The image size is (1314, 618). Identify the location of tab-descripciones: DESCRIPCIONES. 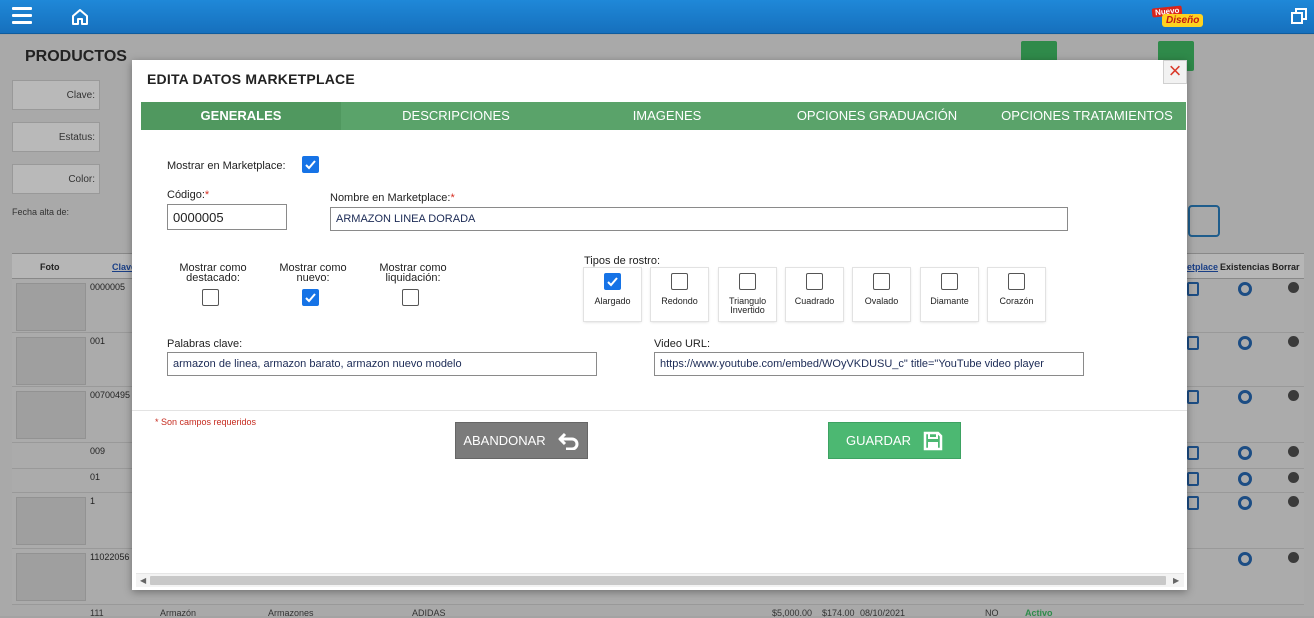
(456, 116).